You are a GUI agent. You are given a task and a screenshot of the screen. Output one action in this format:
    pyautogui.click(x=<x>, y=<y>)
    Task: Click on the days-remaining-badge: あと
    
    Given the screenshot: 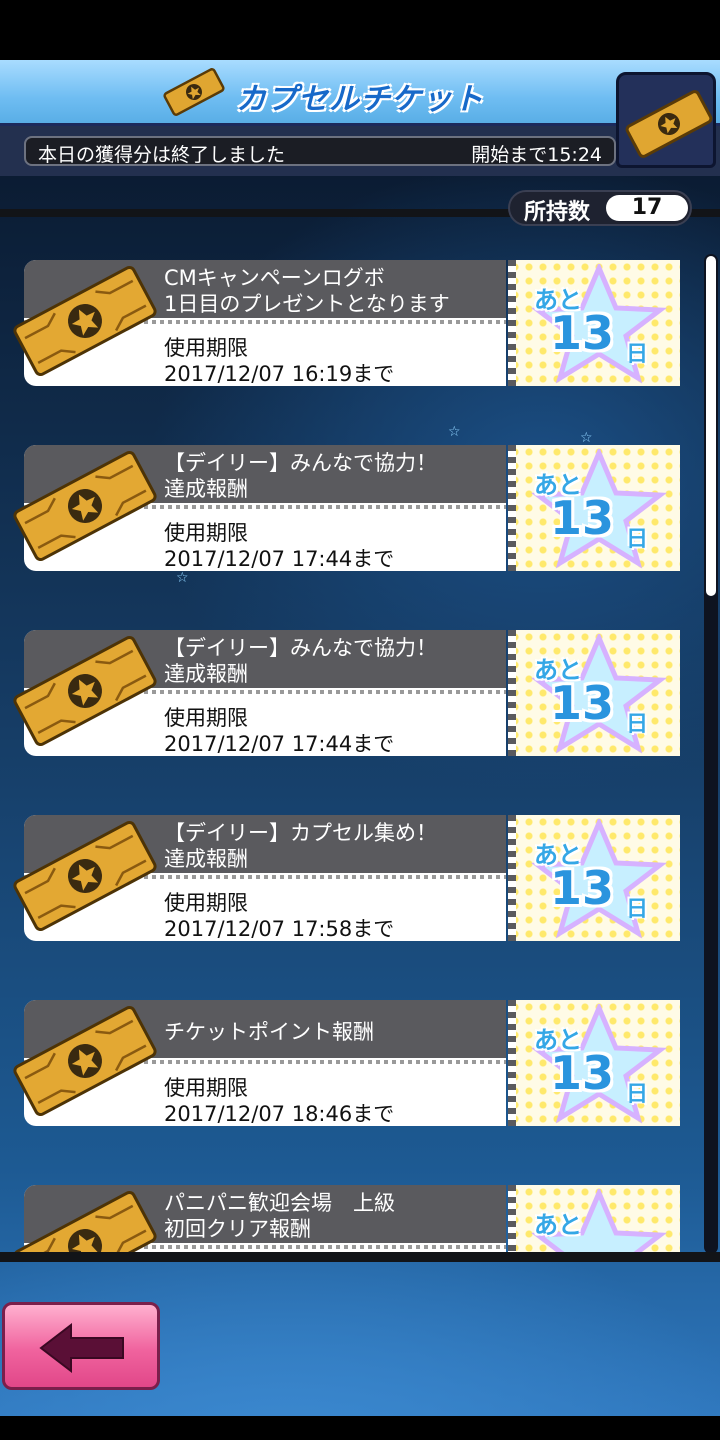 What is the action you would take?
    pyautogui.click(x=594, y=1219)
    